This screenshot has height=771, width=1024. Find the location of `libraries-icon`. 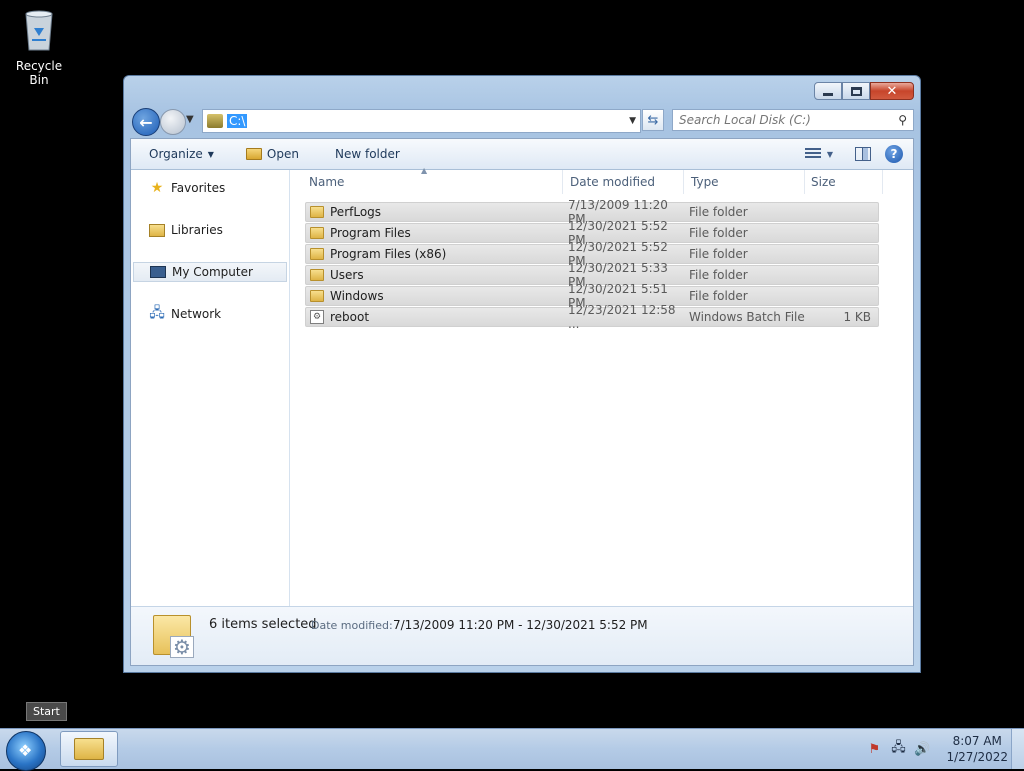

libraries-icon is located at coordinates (157, 230).